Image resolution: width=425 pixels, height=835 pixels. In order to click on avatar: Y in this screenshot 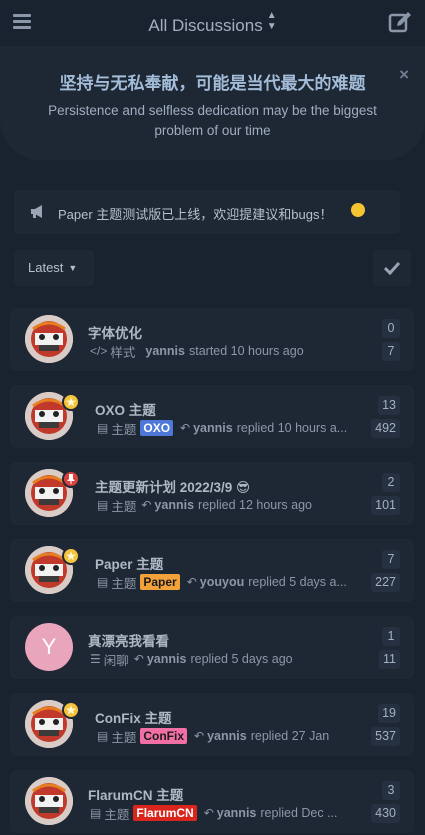, I will do `click(49, 647)`.